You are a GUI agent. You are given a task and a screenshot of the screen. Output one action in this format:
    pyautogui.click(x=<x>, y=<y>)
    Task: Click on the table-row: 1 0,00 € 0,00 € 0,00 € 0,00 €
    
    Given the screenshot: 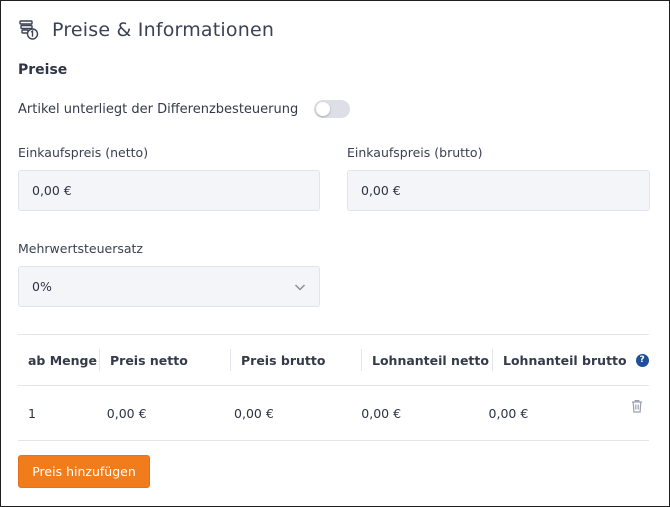 What is the action you would take?
    pyautogui.click(x=333, y=413)
    